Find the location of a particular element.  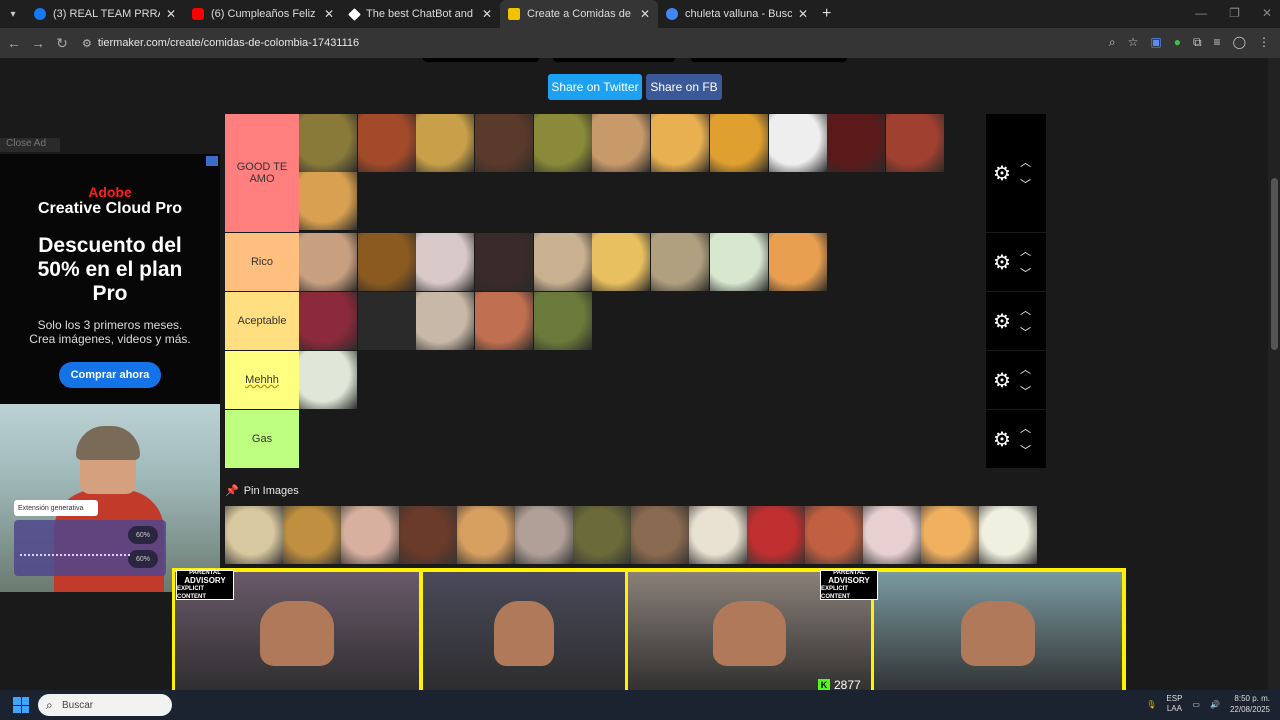

taskbar-search: Buscar is located at coordinates (105, 705).